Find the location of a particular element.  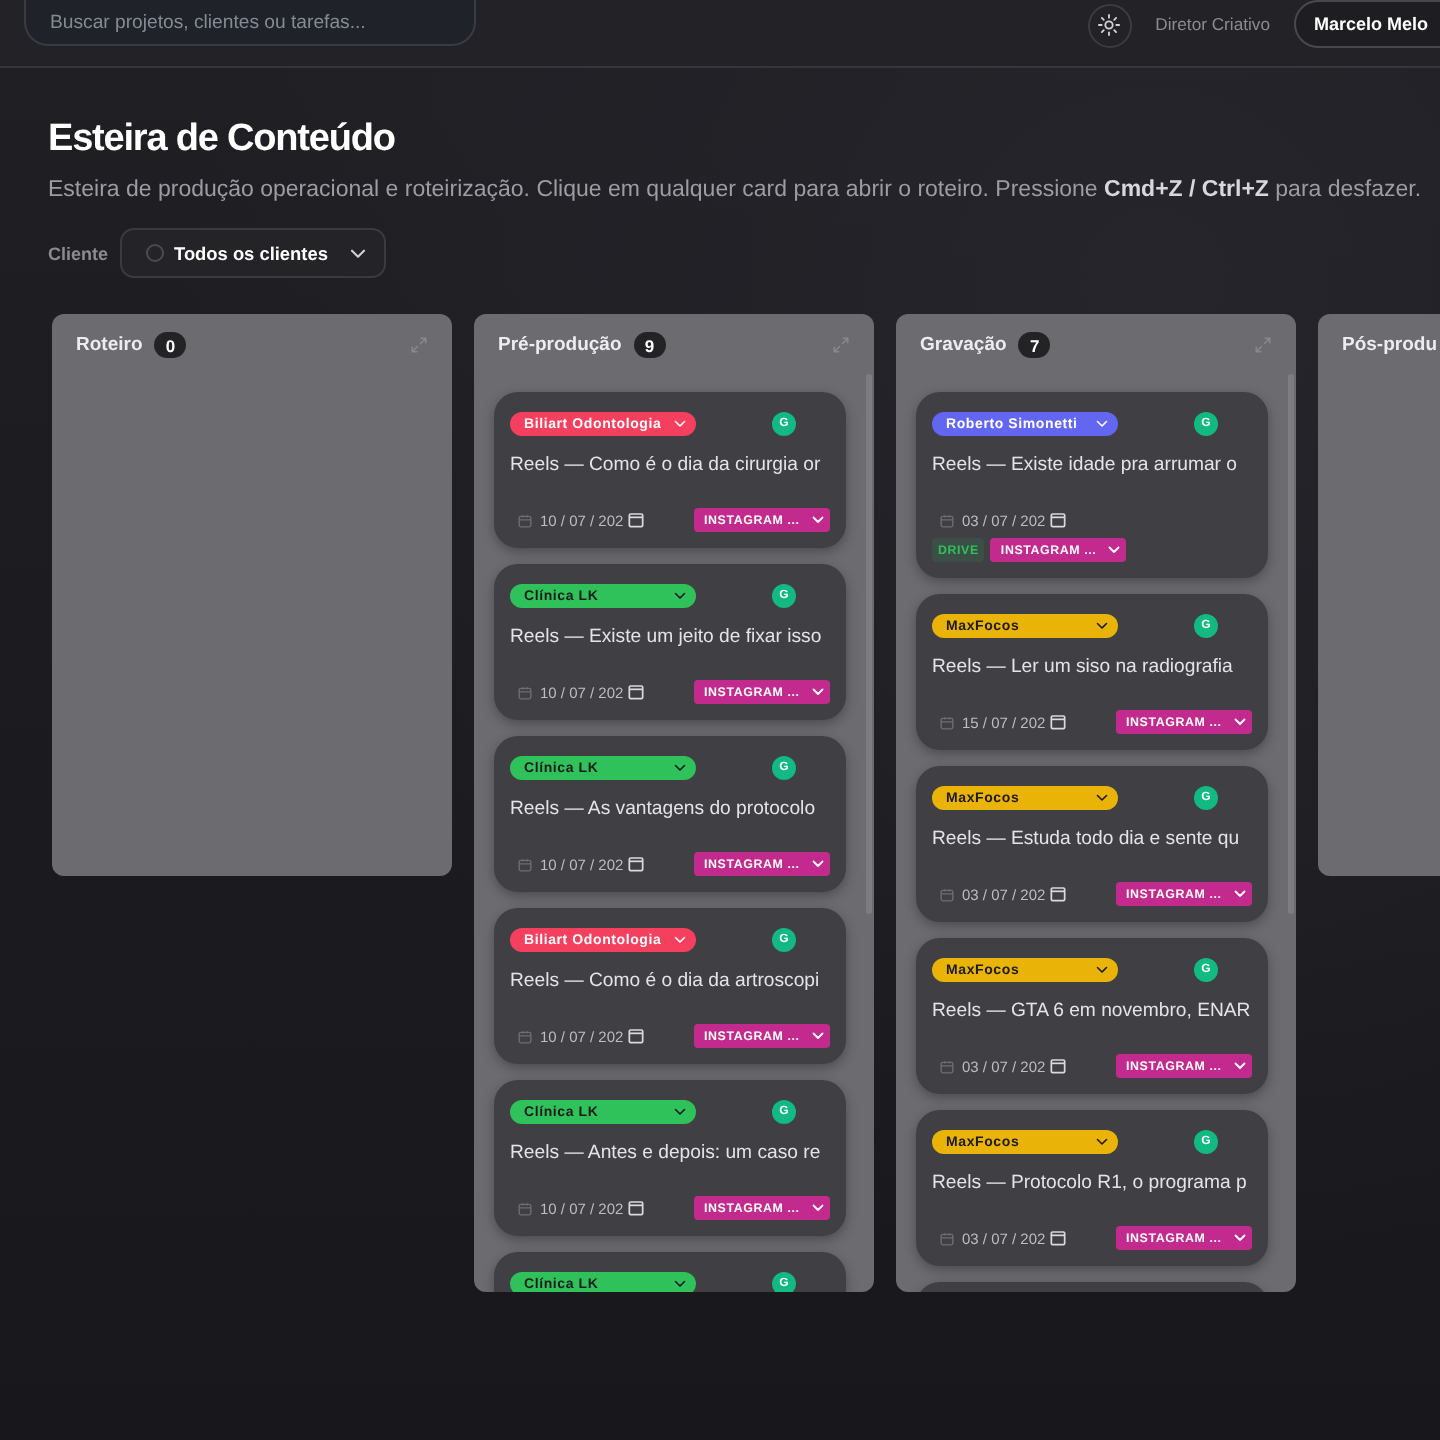

card-title: Reels — Antes e depois: um caso re is located at coordinates (666, 1154).